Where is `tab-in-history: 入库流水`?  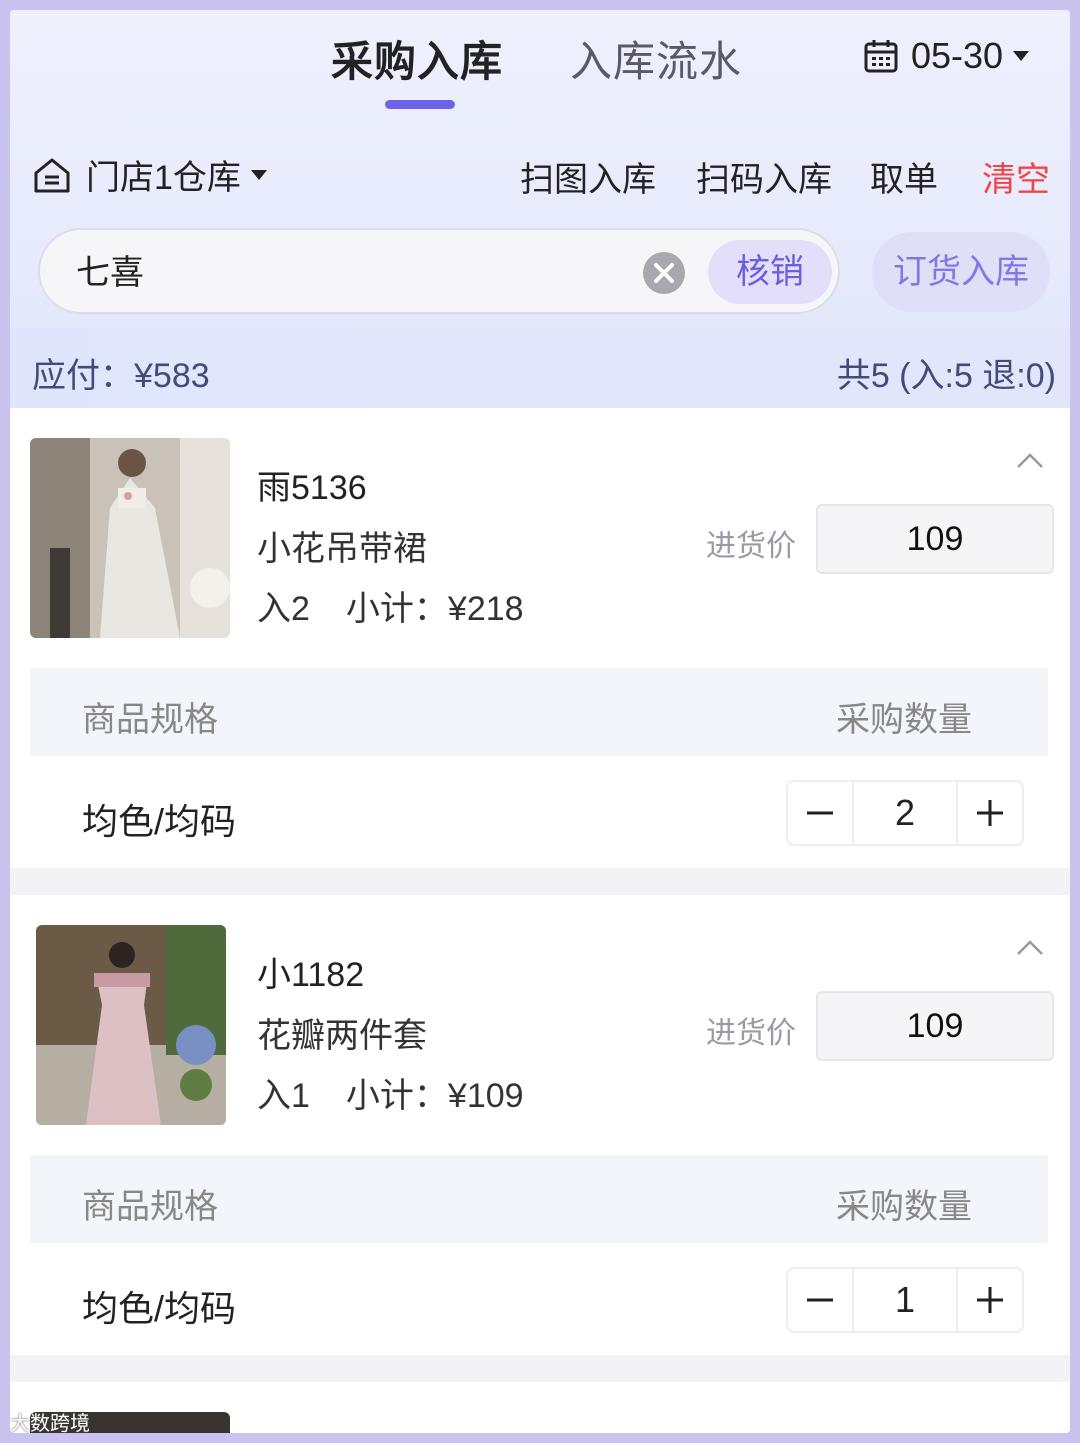 tab-in-history: 入库流水 is located at coordinates (656, 58).